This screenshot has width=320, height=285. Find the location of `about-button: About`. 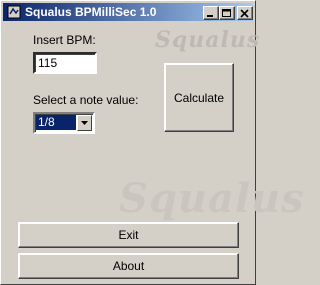

about-button: About is located at coordinates (128, 266).